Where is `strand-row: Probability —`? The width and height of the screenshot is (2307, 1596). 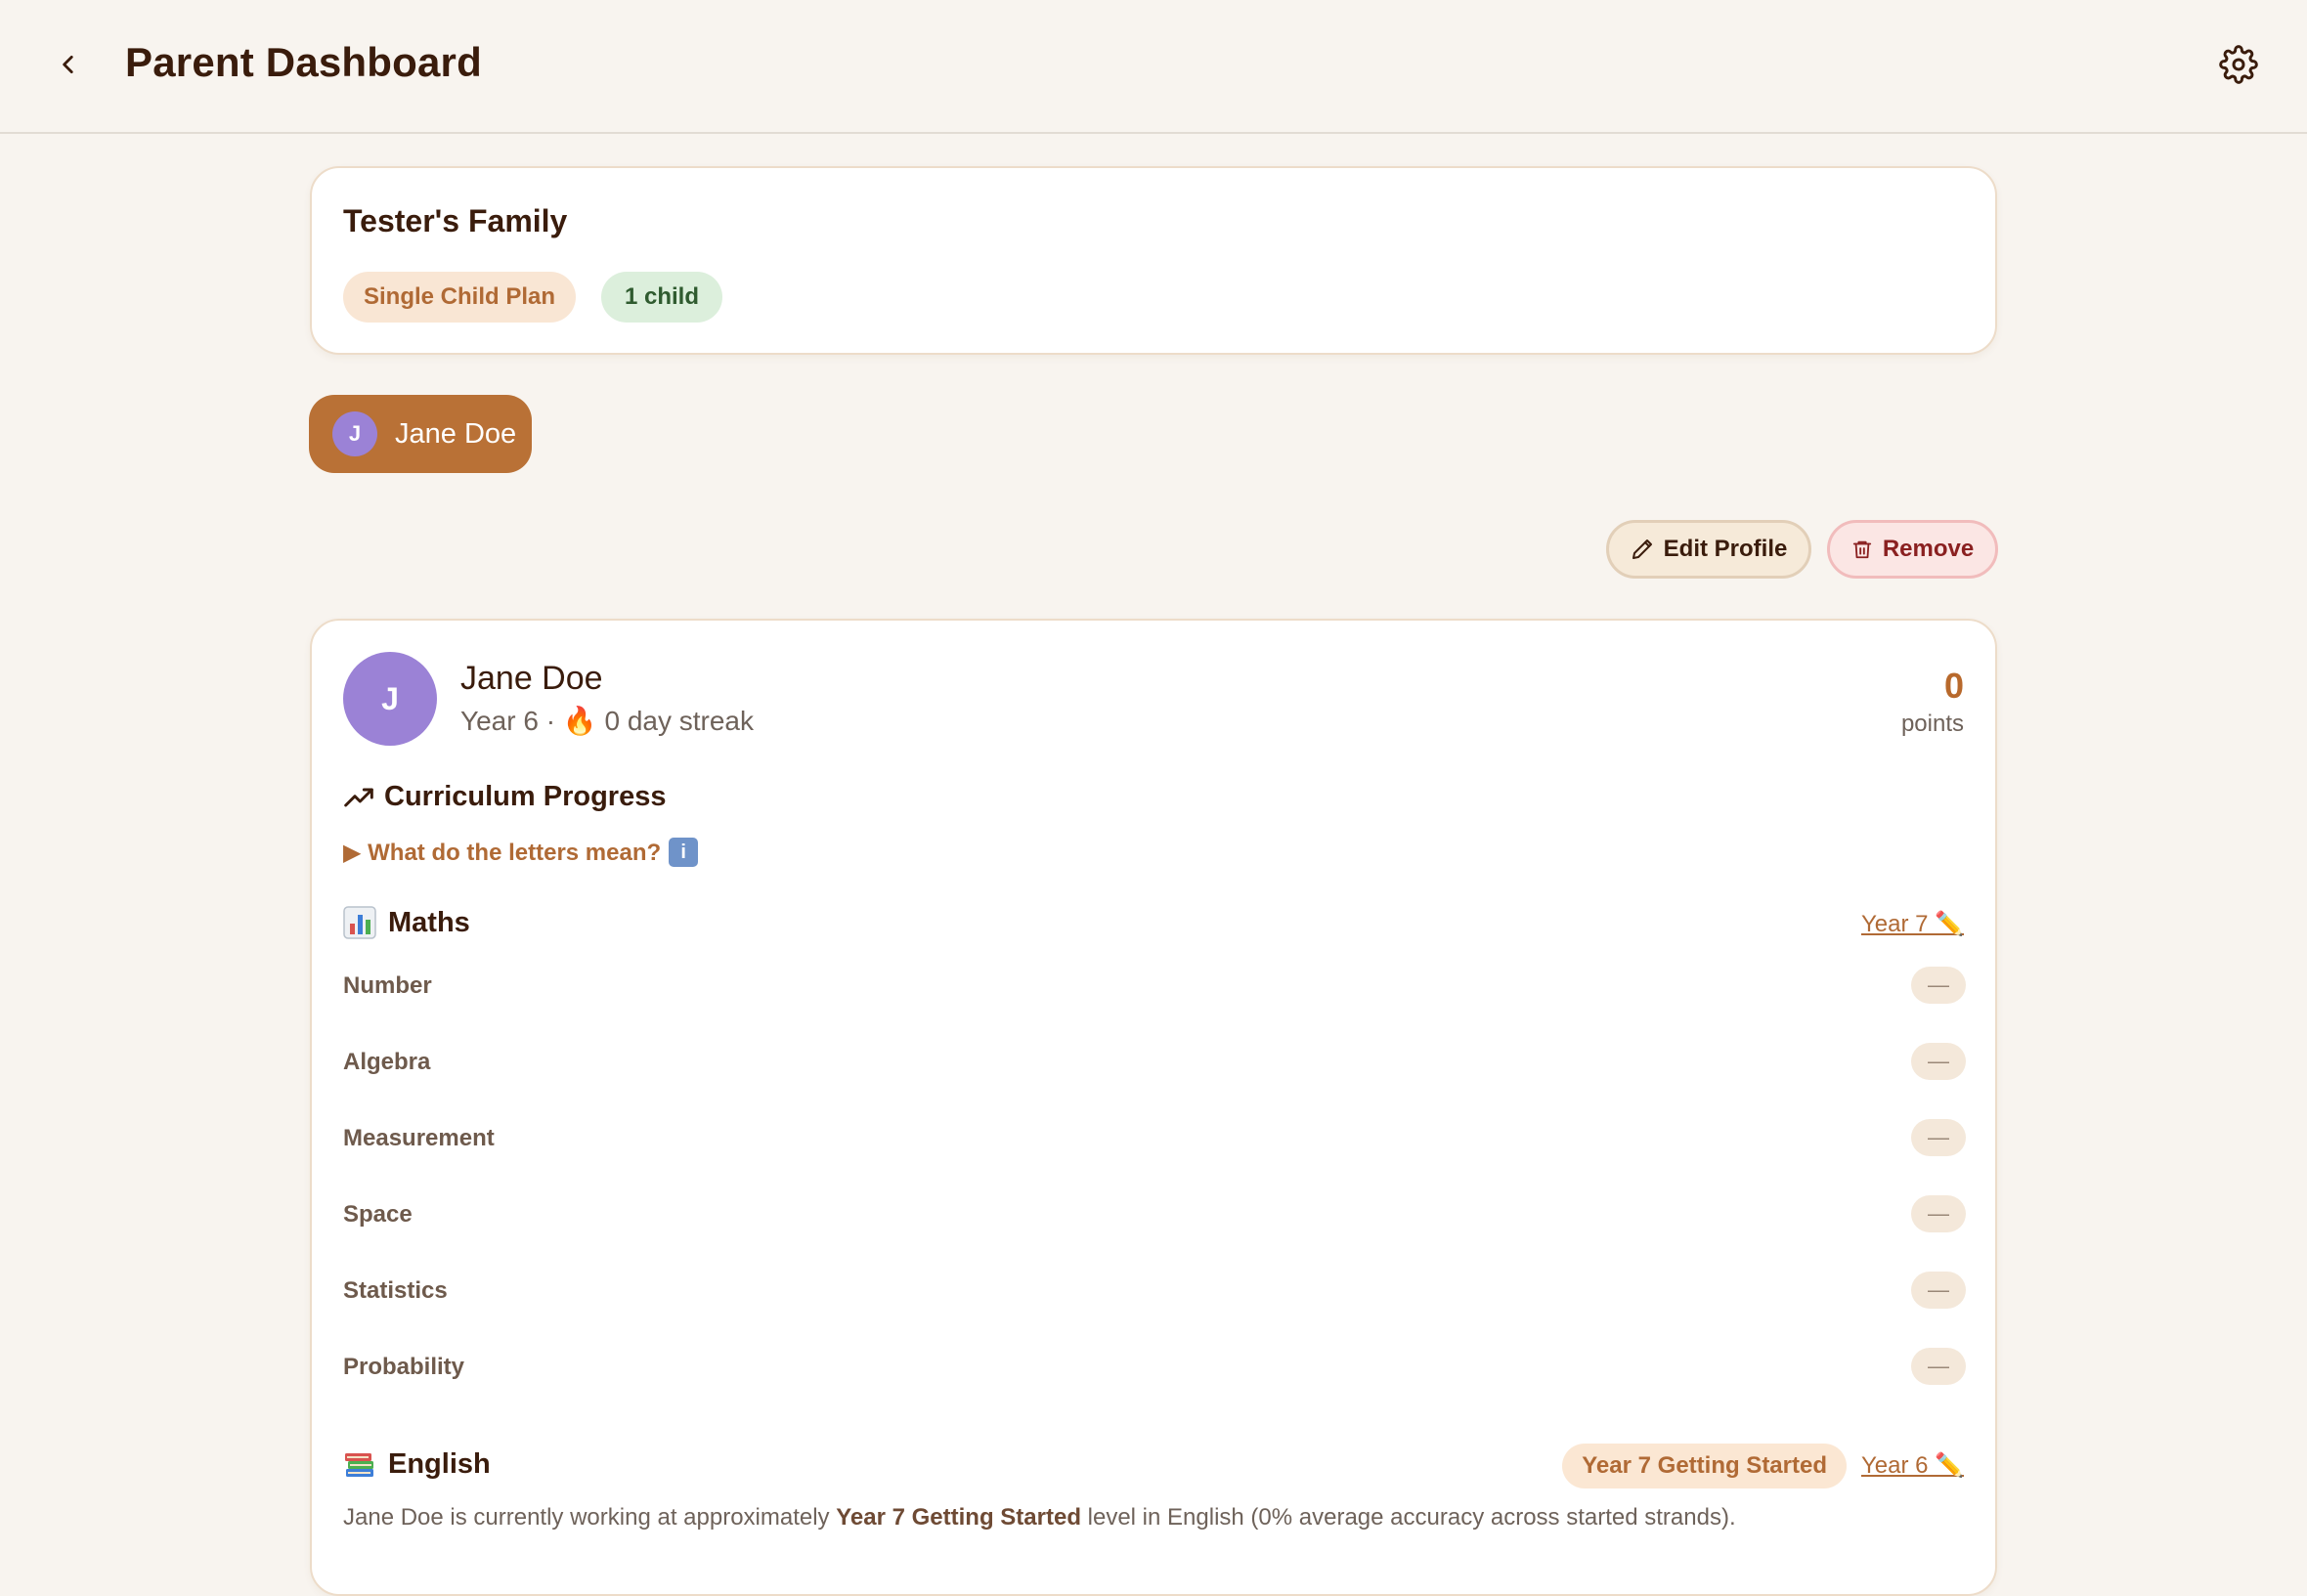
strand-row: Probability — is located at coordinates (1154, 1367).